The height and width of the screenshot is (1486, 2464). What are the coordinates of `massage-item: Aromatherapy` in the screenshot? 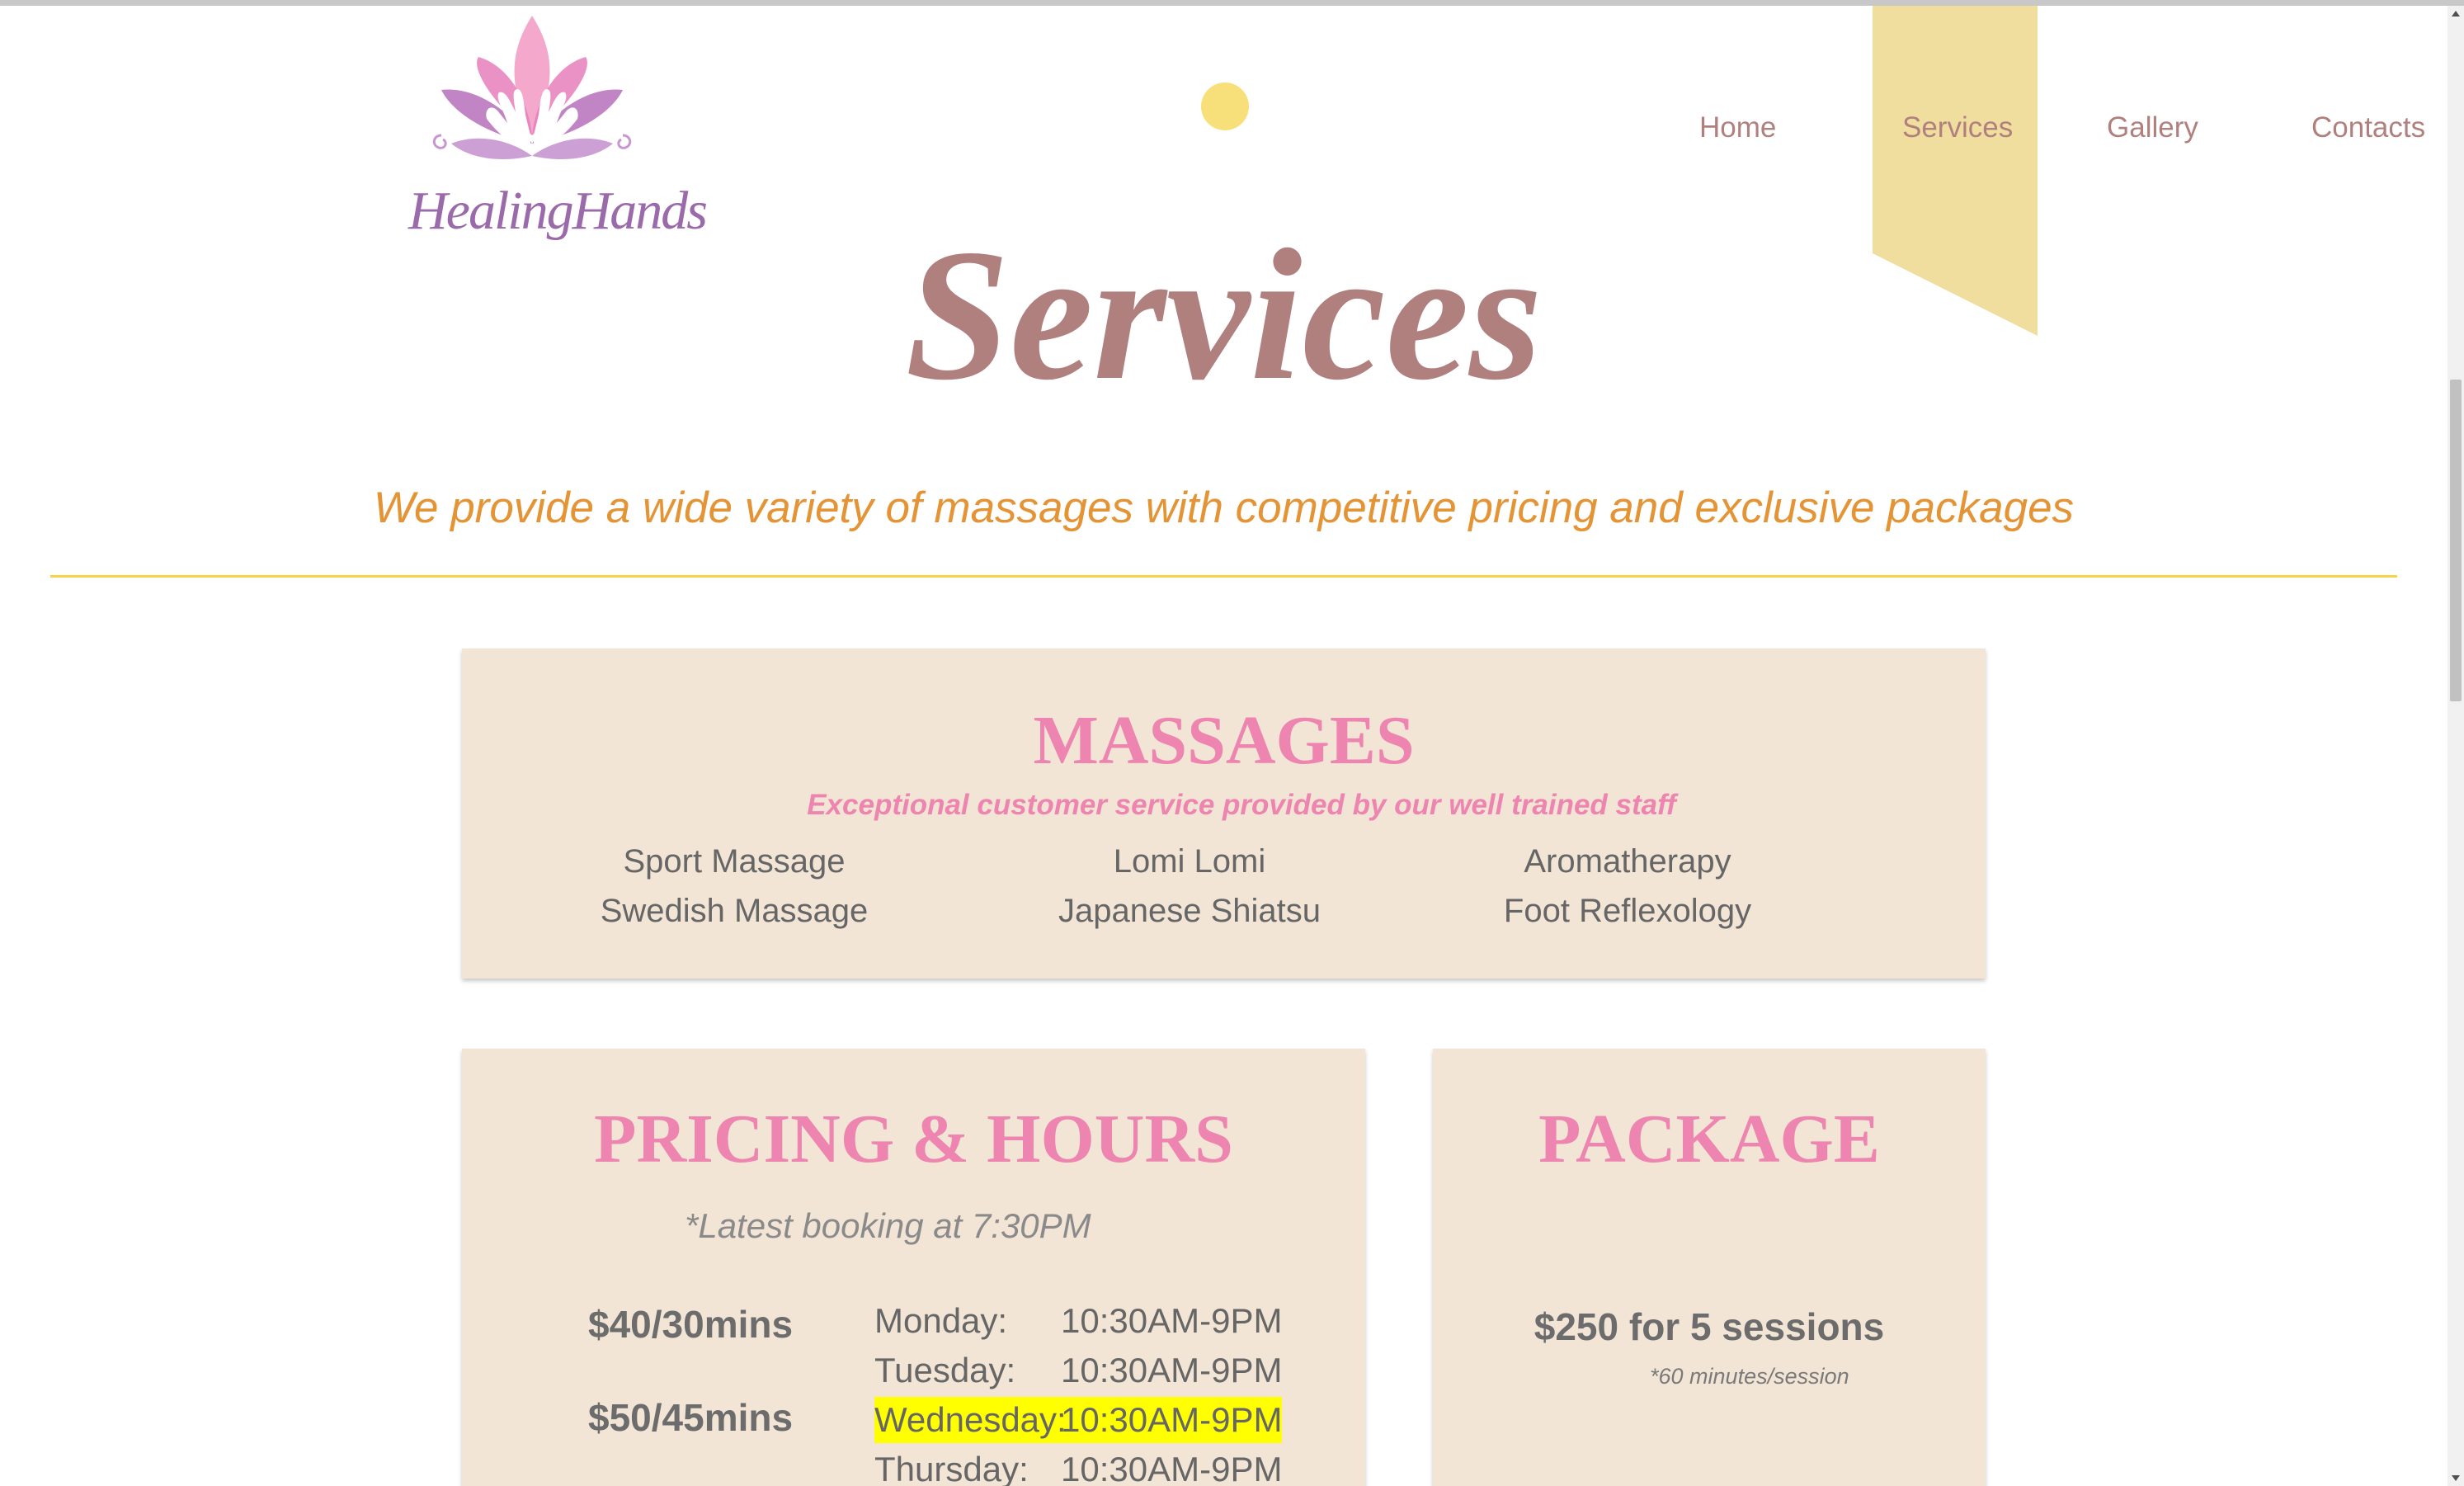 It's located at (1627, 862).